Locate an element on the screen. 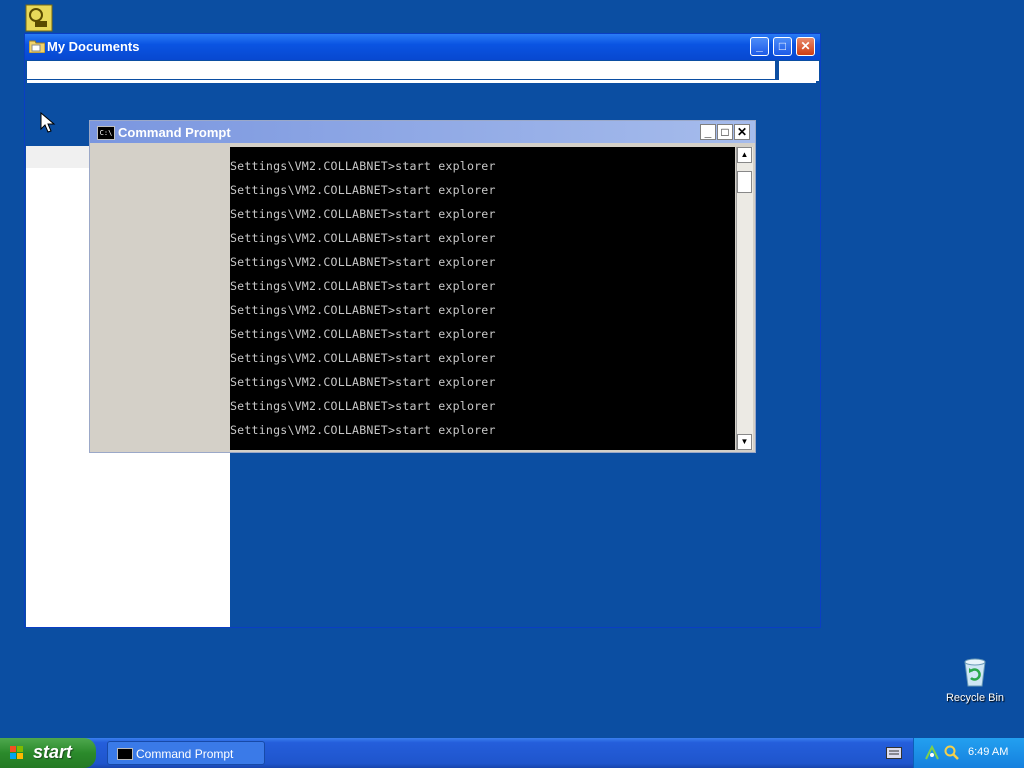  clock: 6:49 AM is located at coordinates (988, 752).